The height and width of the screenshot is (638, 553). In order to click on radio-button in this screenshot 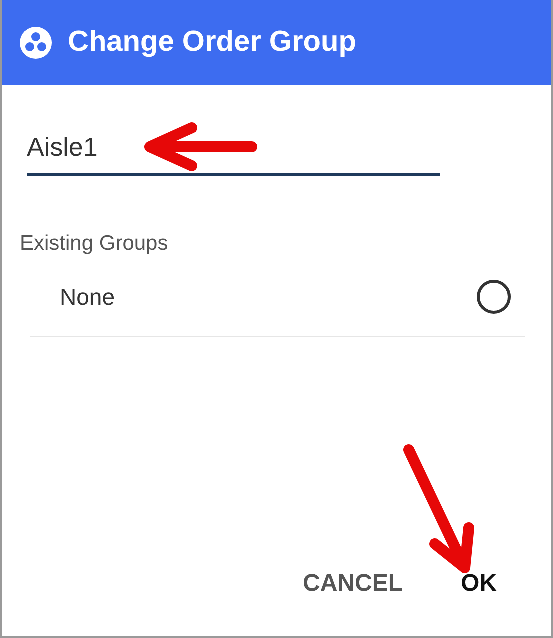, I will do `click(494, 297)`.